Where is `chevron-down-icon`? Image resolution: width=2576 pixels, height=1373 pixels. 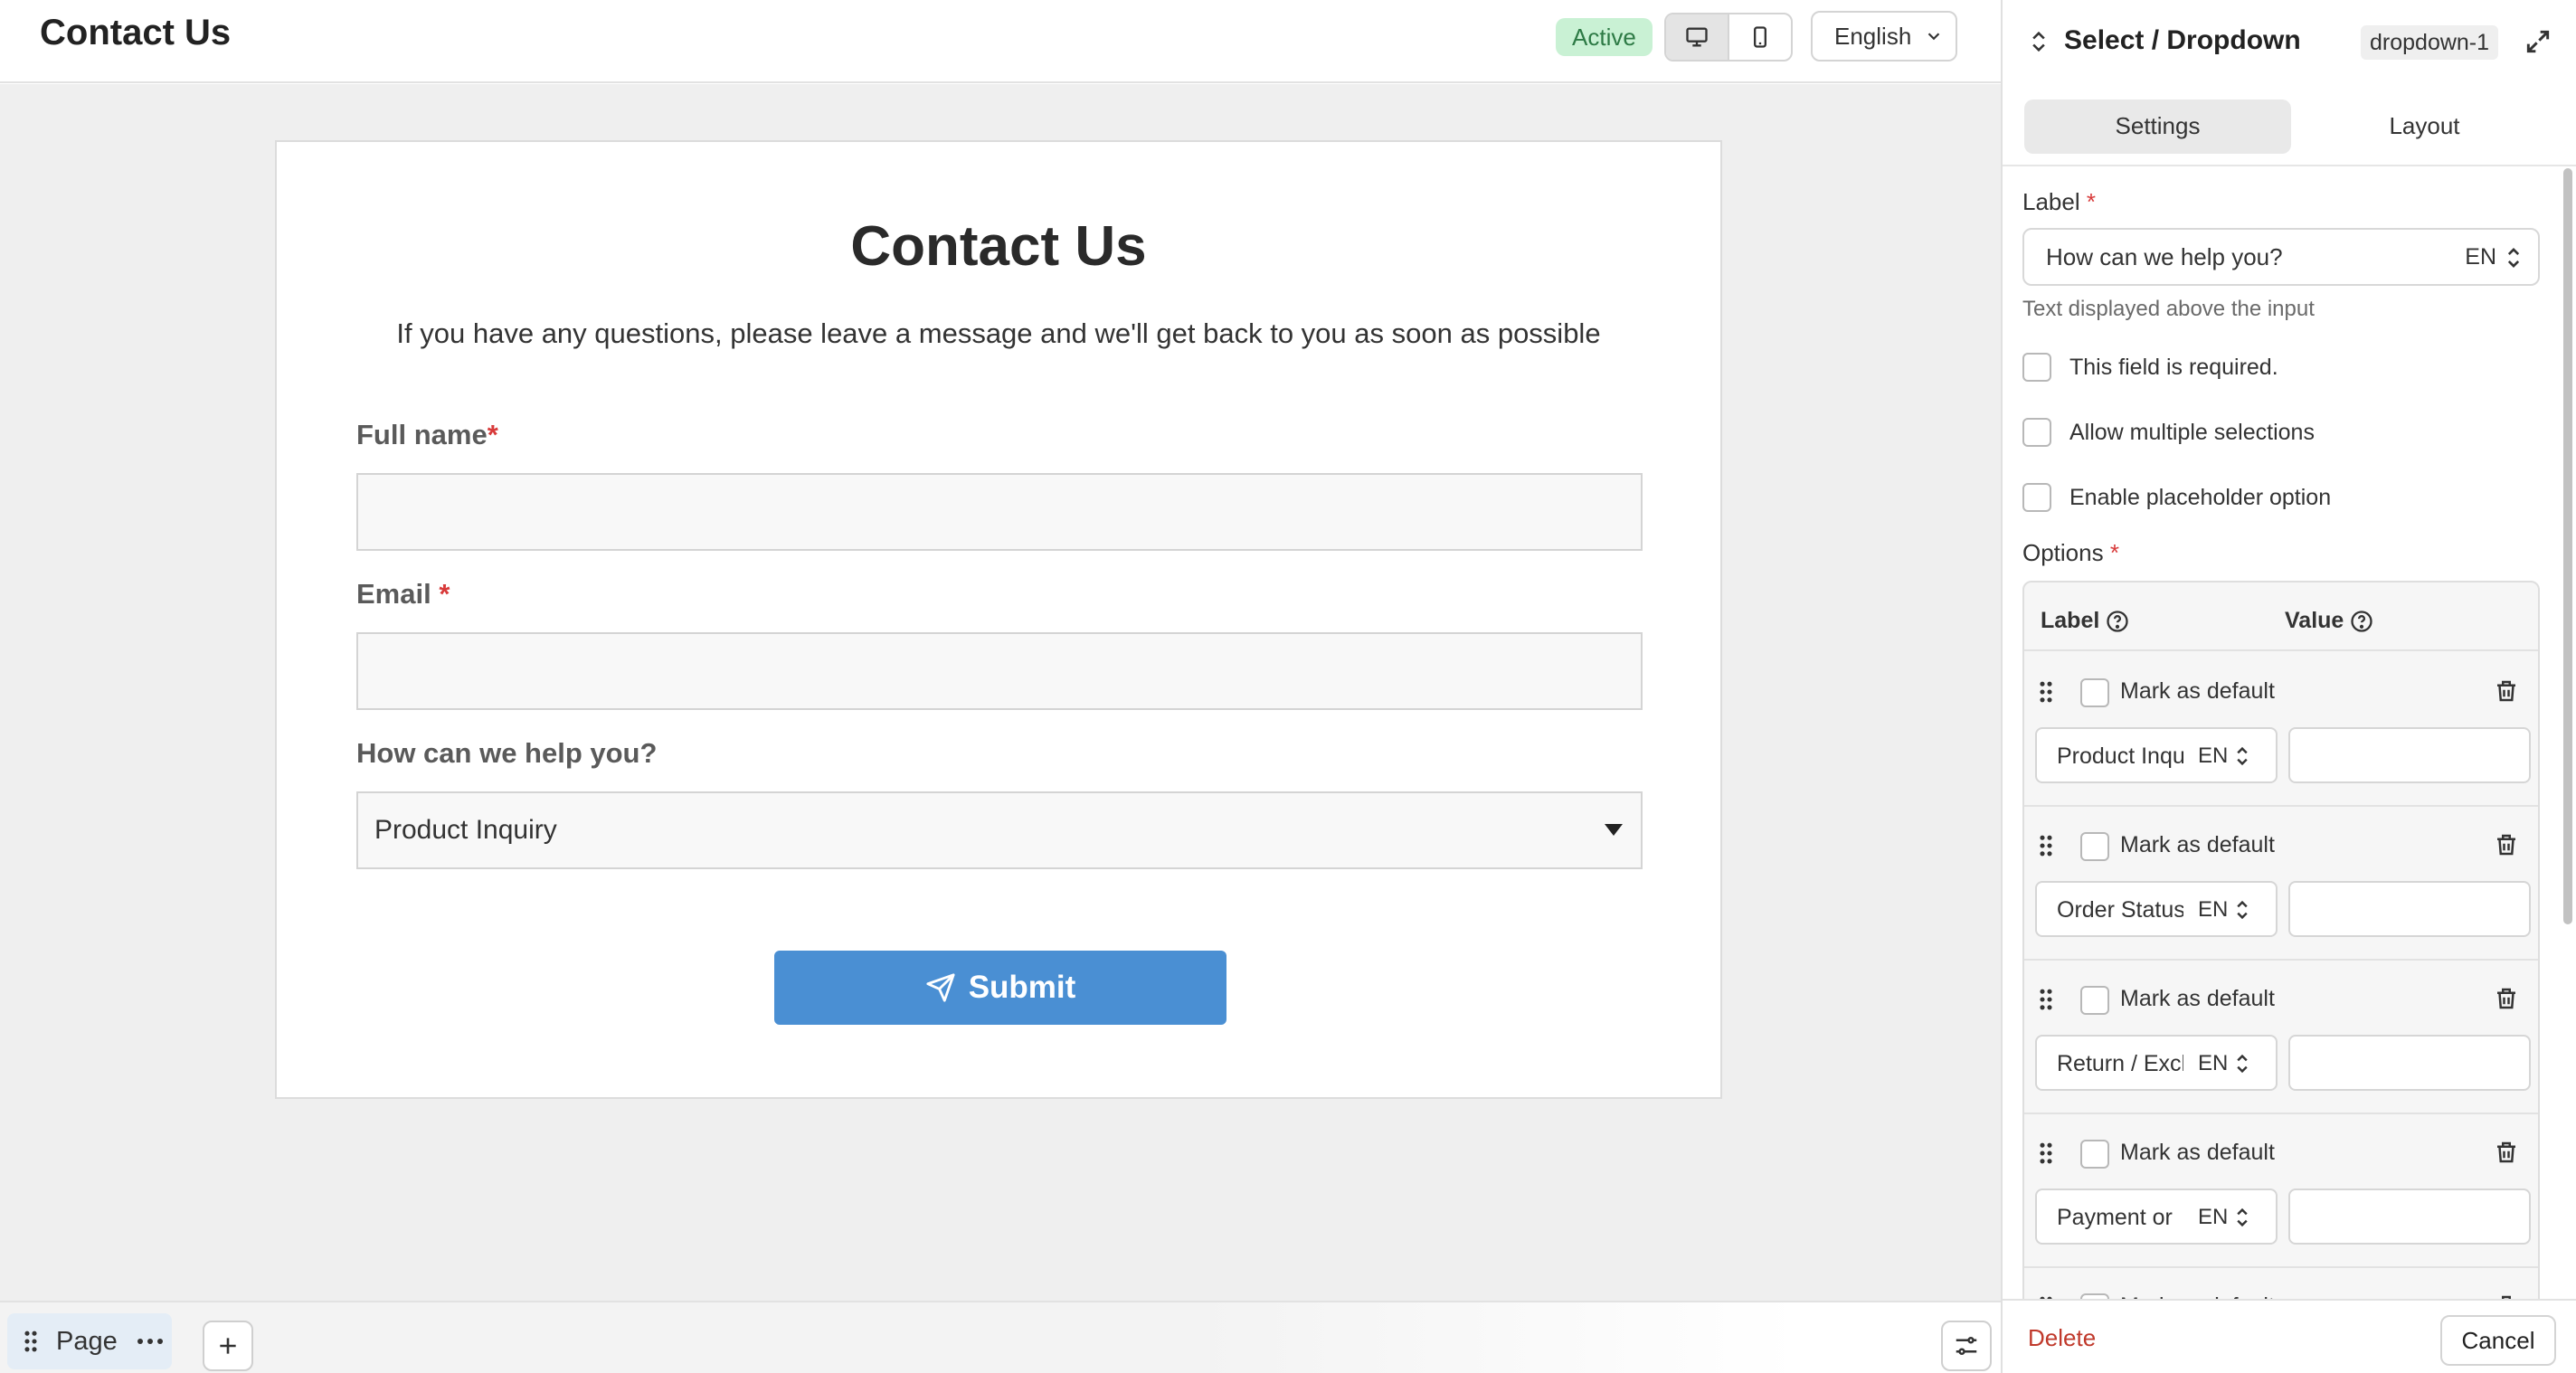
chevron-down-icon is located at coordinates (1934, 37).